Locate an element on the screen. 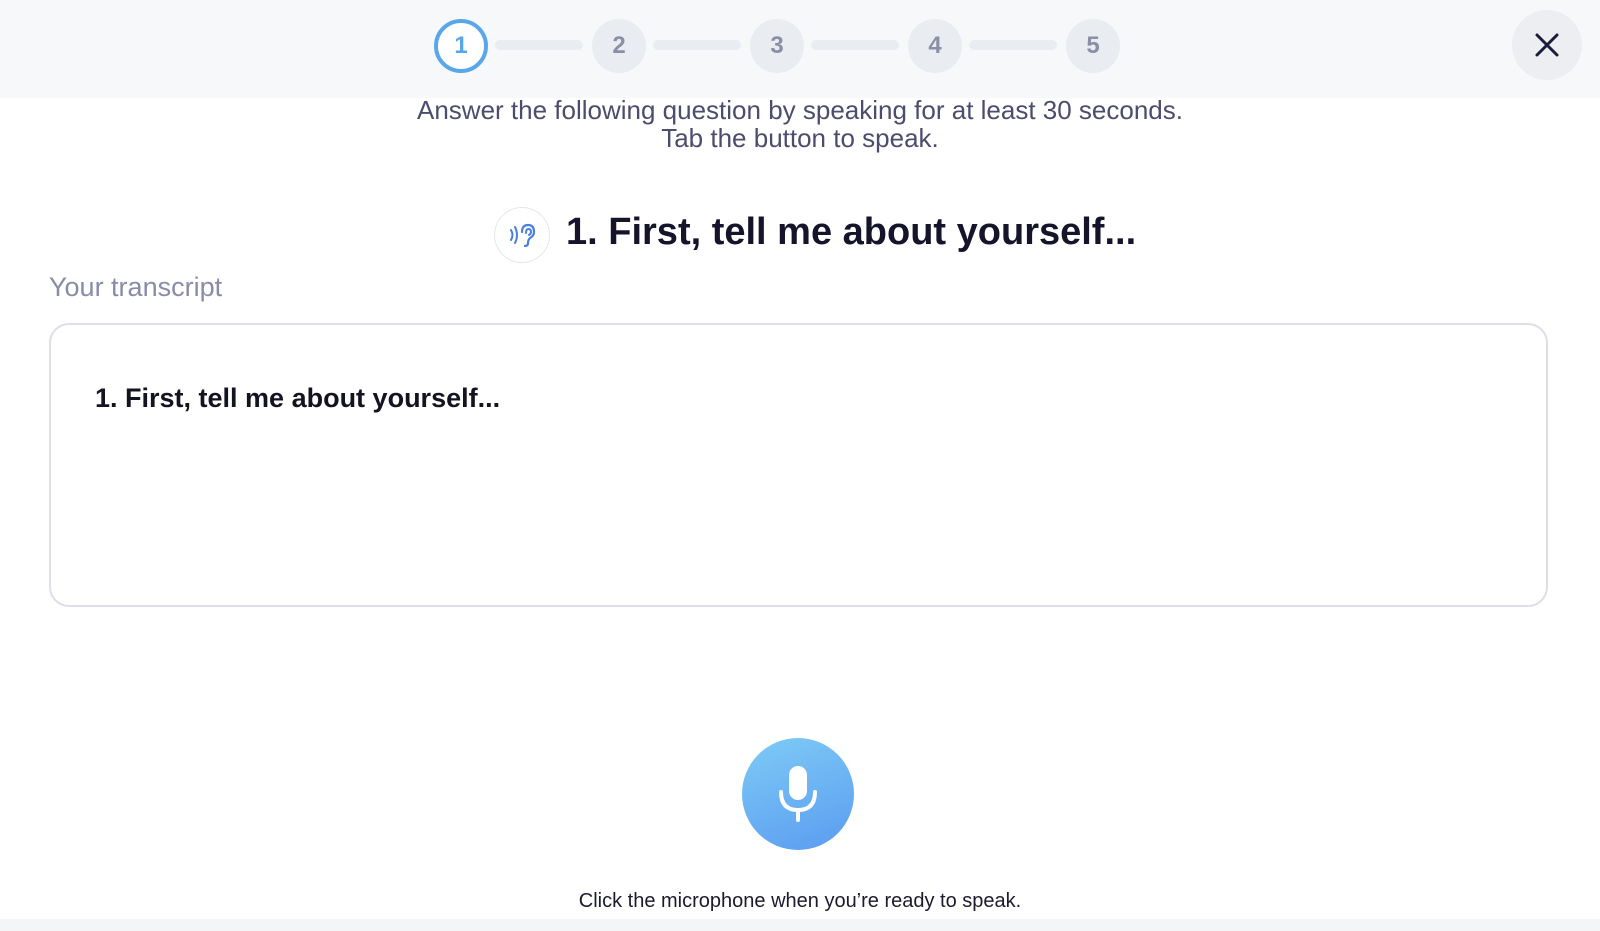 The image size is (1600, 931). close-button is located at coordinates (1547, 45).